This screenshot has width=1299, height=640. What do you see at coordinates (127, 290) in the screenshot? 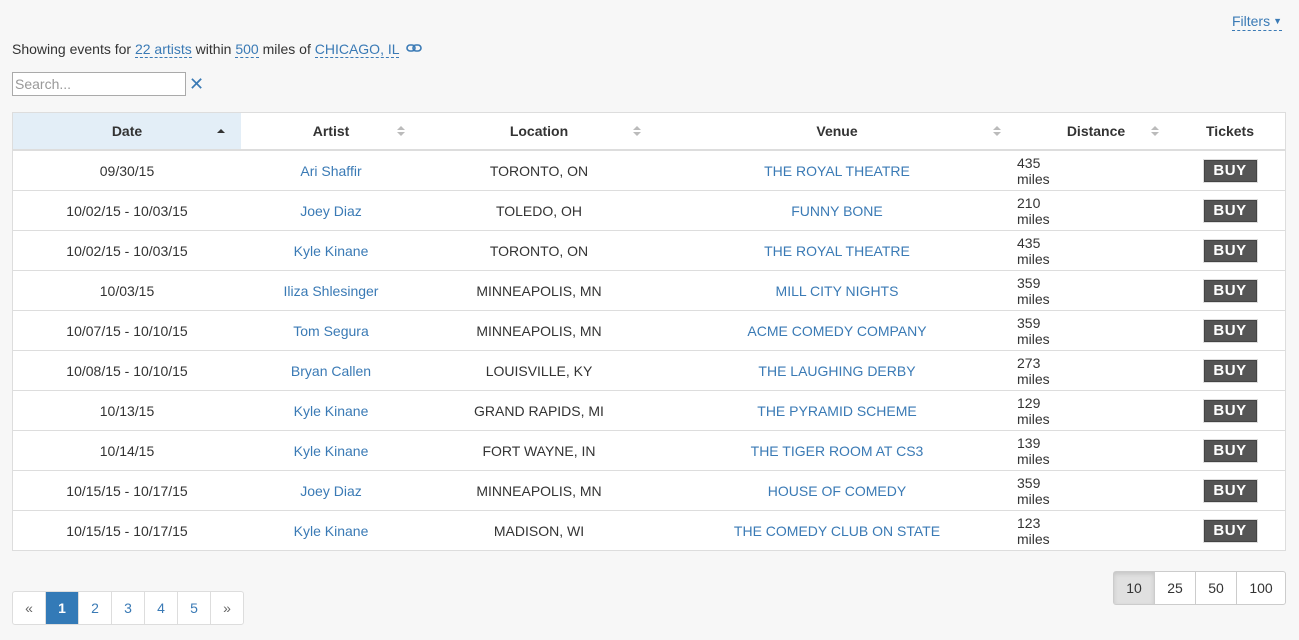
I see `cell-date: 10/03/15` at bounding box center [127, 290].